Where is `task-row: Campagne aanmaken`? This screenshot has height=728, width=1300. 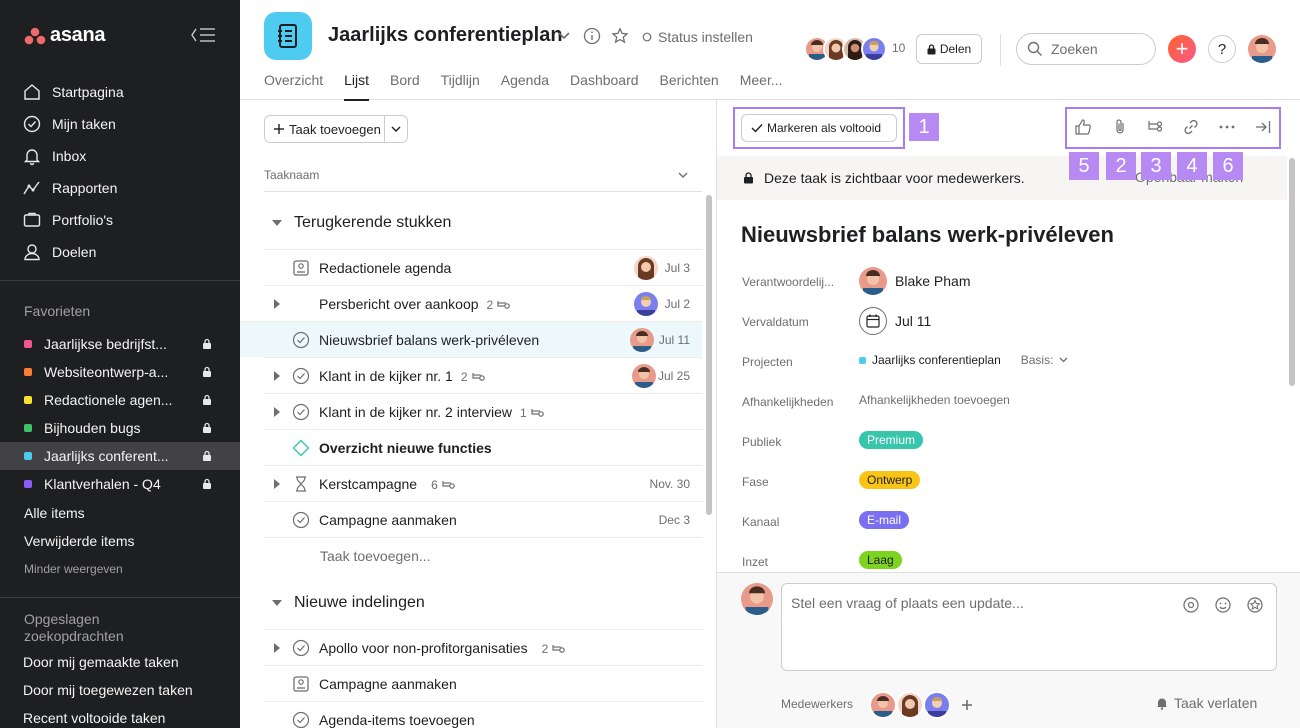
task-row: Campagne aanmaken is located at coordinates (483, 683).